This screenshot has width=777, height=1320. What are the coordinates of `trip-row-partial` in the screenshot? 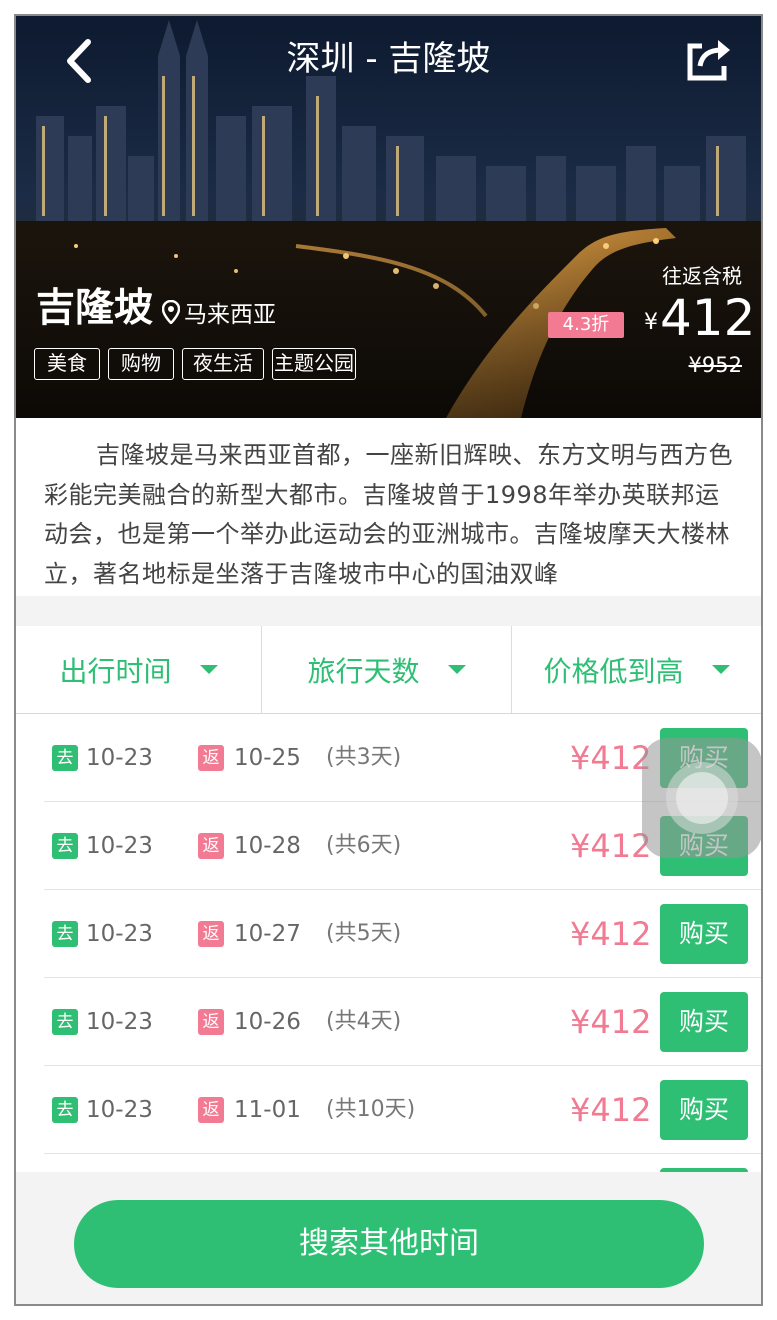 It's located at (402, 1163).